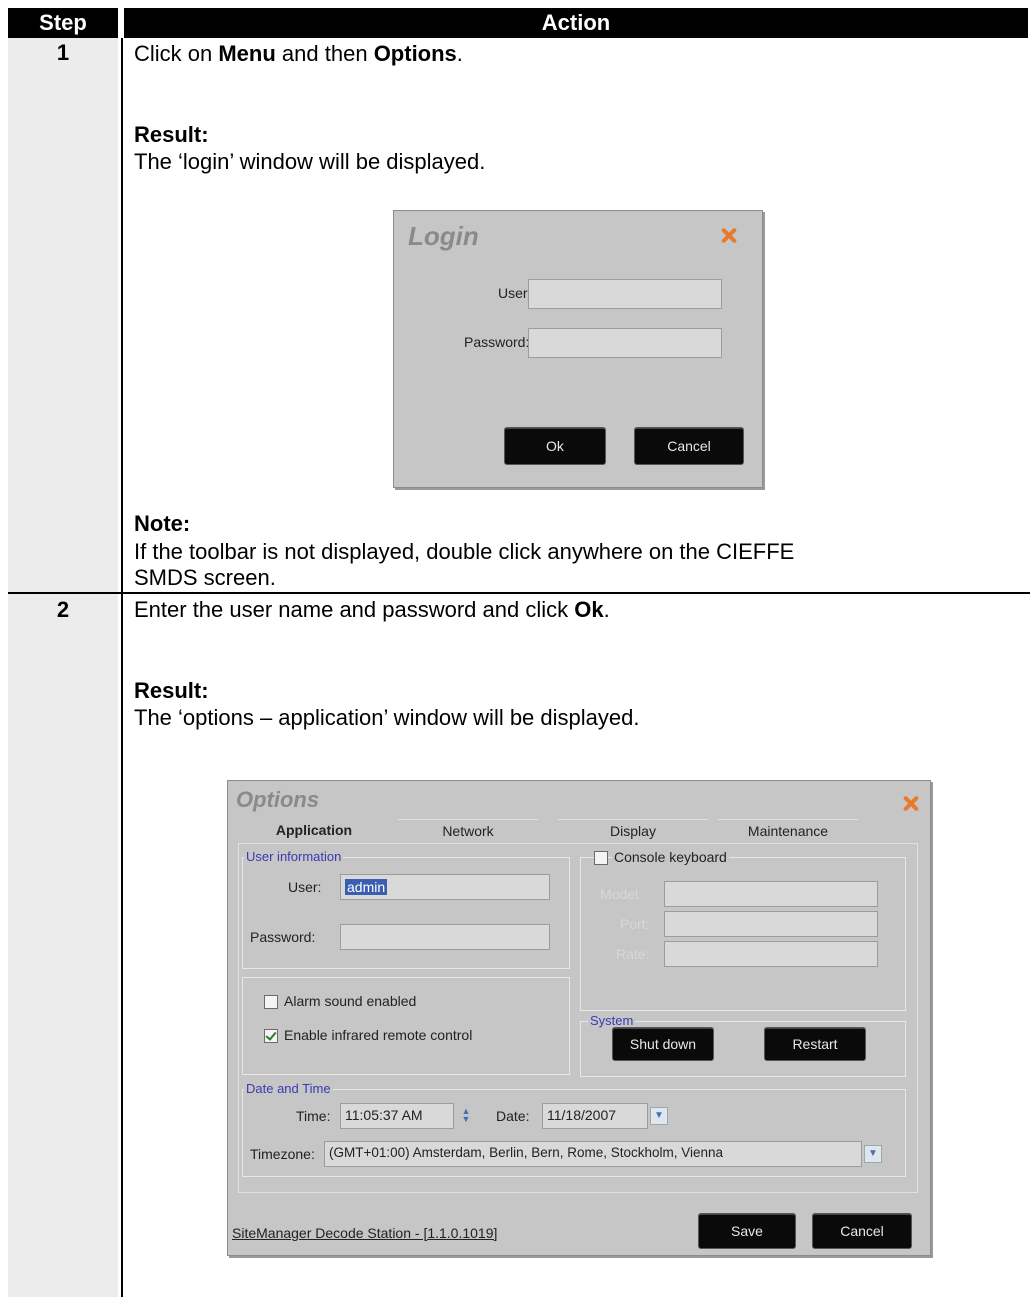  I want to click on instruction-text: Click on Menu and then Options., so click(298, 53).